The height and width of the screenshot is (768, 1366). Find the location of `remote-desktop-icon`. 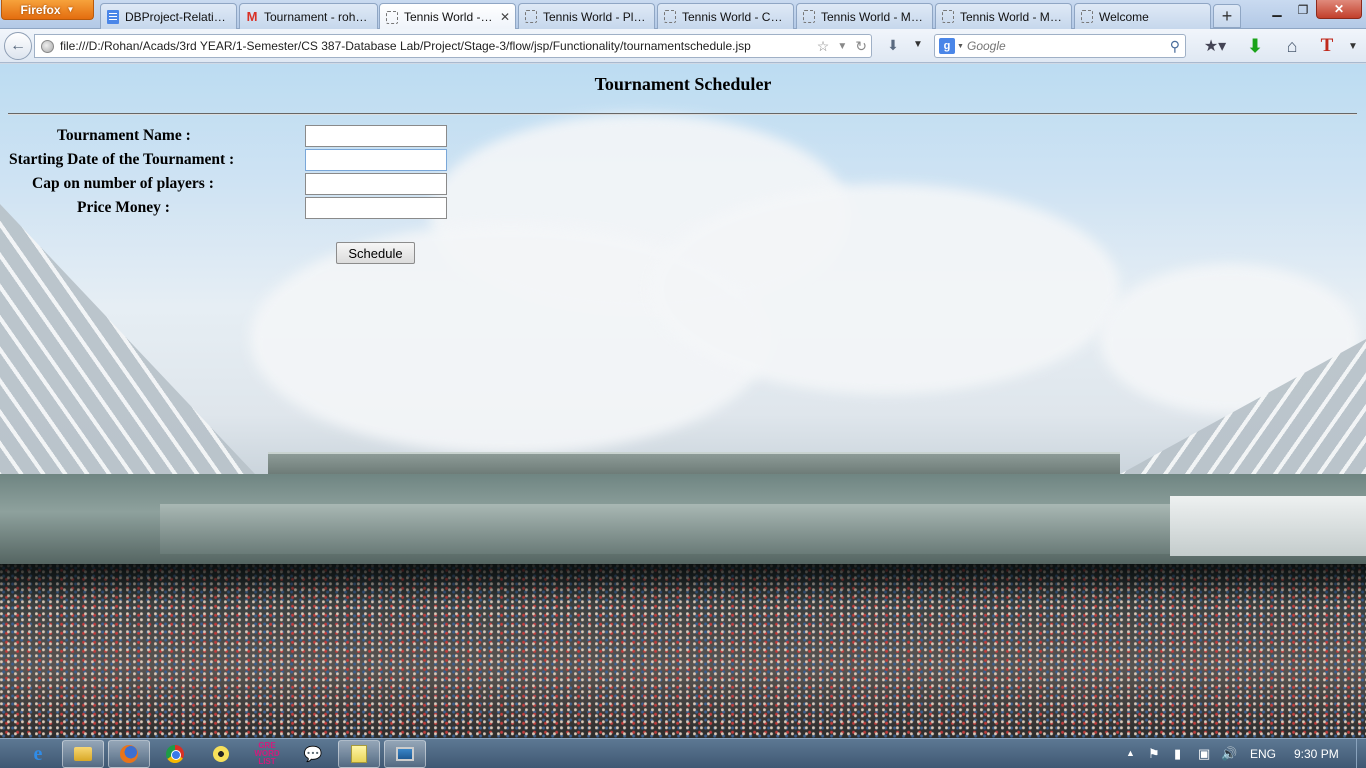

remote-desktop-icon is located at coordinates (405, 754).